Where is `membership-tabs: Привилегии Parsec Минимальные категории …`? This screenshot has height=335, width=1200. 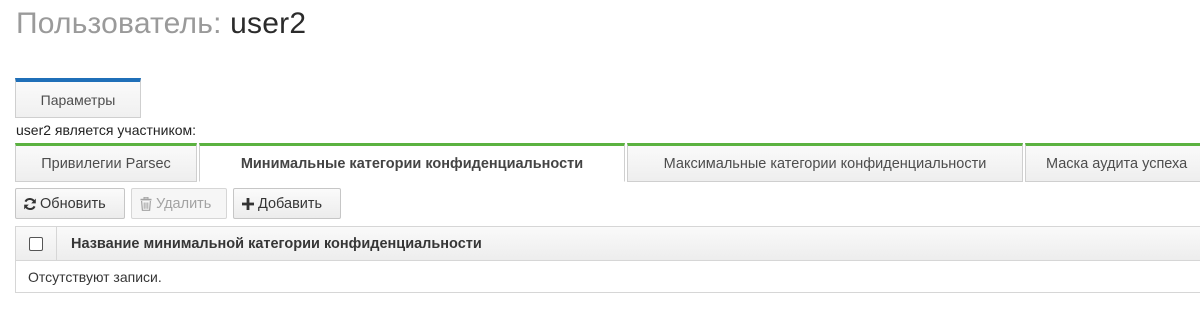
membership-tabs: Привилегии Parsec Минимальные категории … is located at coordinates (607, 162).